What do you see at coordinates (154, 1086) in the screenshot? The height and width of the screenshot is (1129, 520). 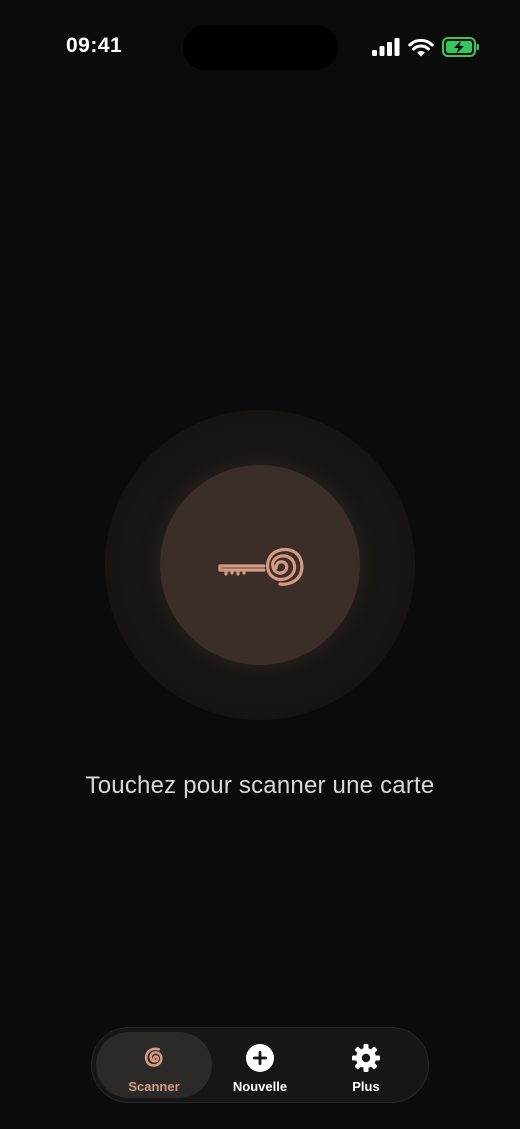 I see `tab-label: Scanner` at bounding box center [154, 1086].